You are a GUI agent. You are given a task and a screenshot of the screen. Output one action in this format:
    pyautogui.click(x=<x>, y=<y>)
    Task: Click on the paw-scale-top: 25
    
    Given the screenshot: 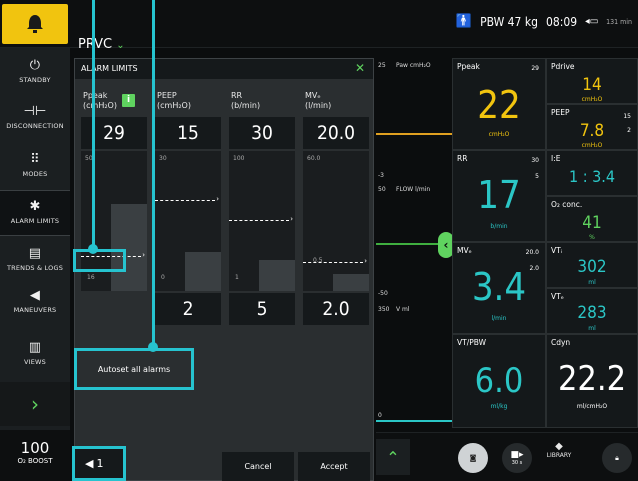 What is the action you would take?
    pyautogui.click(x=382, y=65)
    